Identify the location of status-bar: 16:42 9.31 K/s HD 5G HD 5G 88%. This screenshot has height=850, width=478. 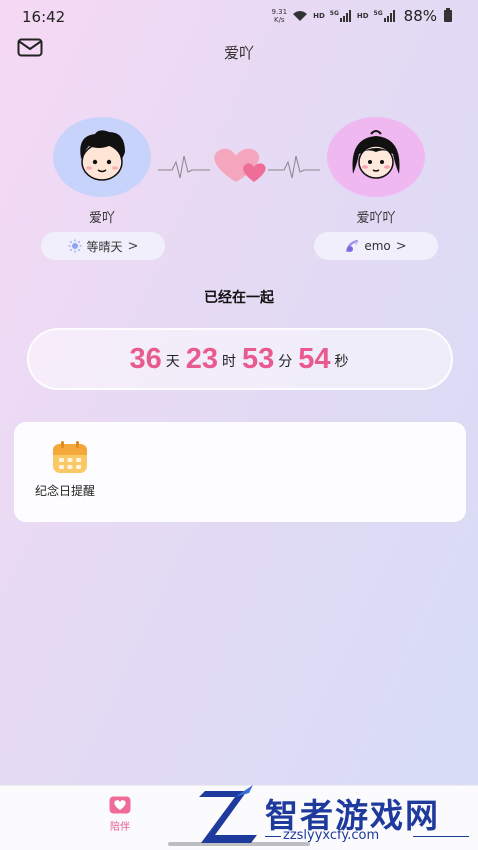
(239, 17).